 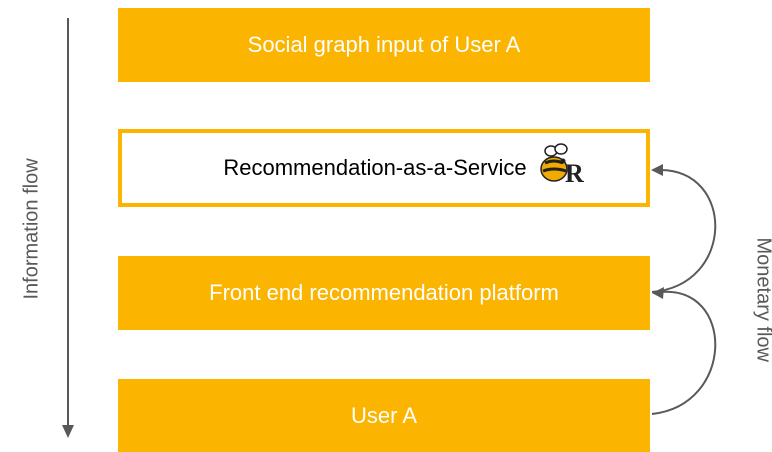 I want to click on recommendation-service-box: Recommendation-as-a-Service R, so click(x=384, y=168).